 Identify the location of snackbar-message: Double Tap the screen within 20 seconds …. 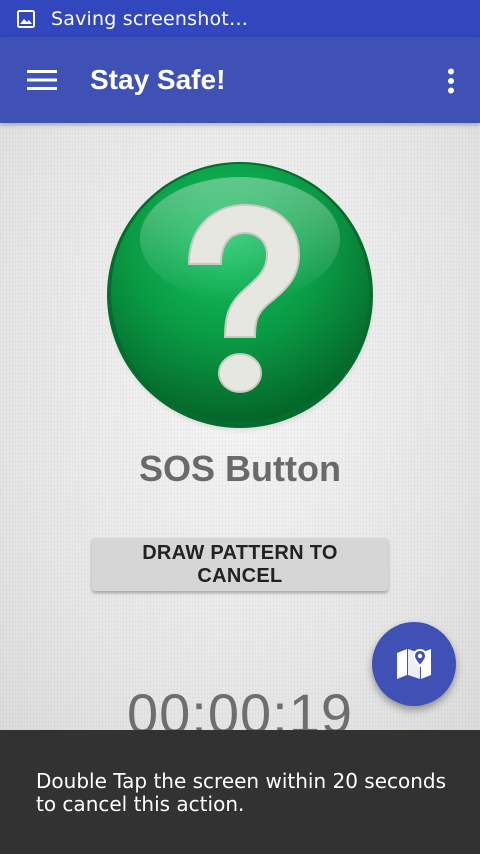
(241, 792).